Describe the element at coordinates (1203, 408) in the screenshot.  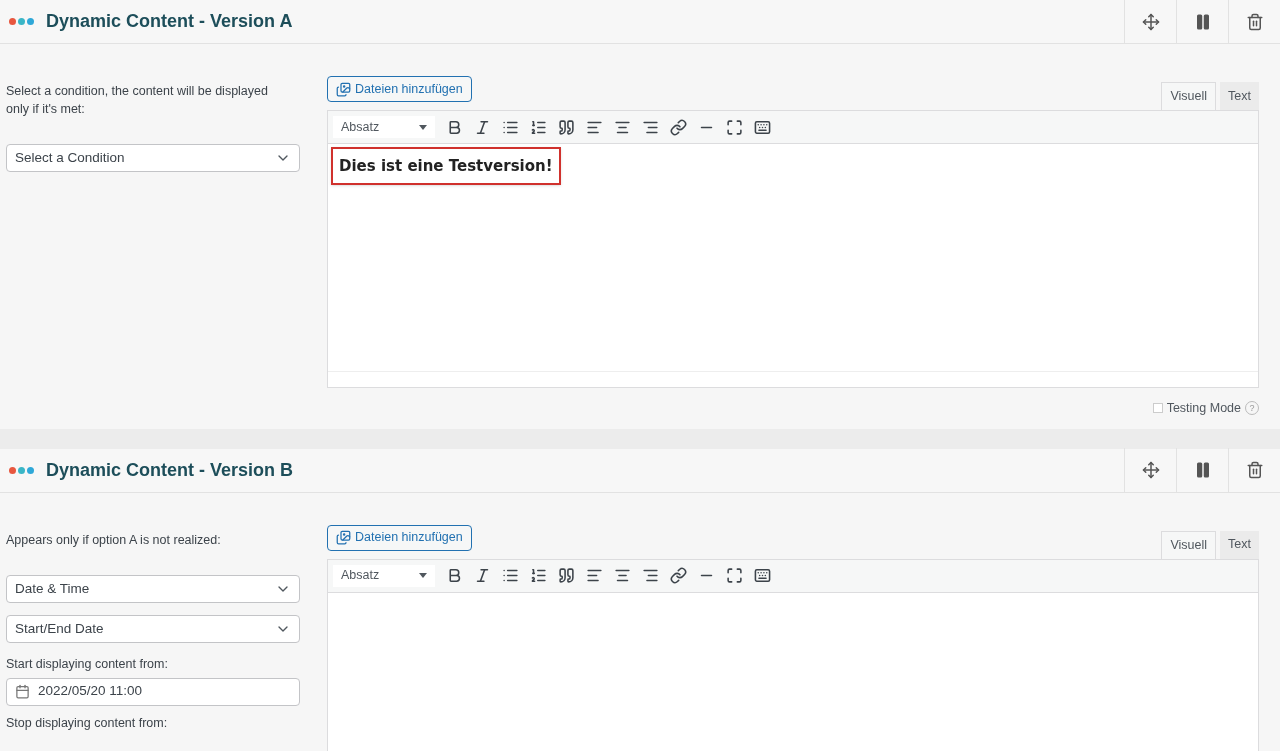
I see `testing-mode-label: Testing Mode` at that location.